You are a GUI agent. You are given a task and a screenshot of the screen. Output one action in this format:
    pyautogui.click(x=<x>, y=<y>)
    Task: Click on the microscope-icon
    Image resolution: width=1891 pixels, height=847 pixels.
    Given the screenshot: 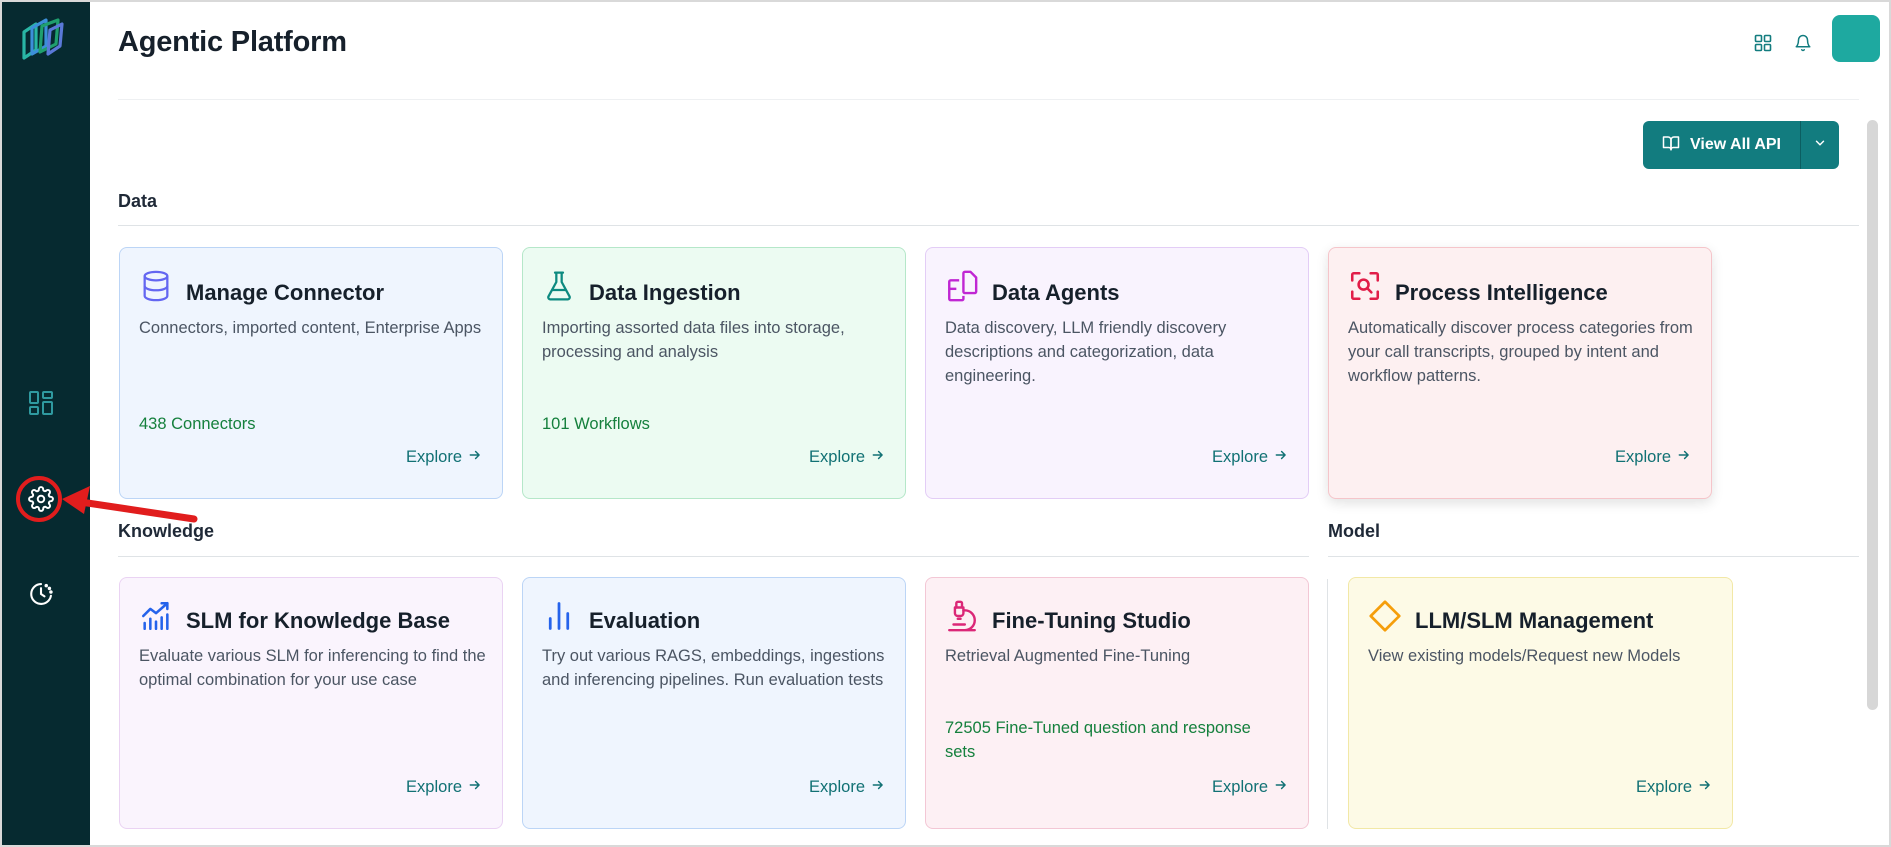 What is the action you would take?
    pyautogui.click(x=962, y=616)
    